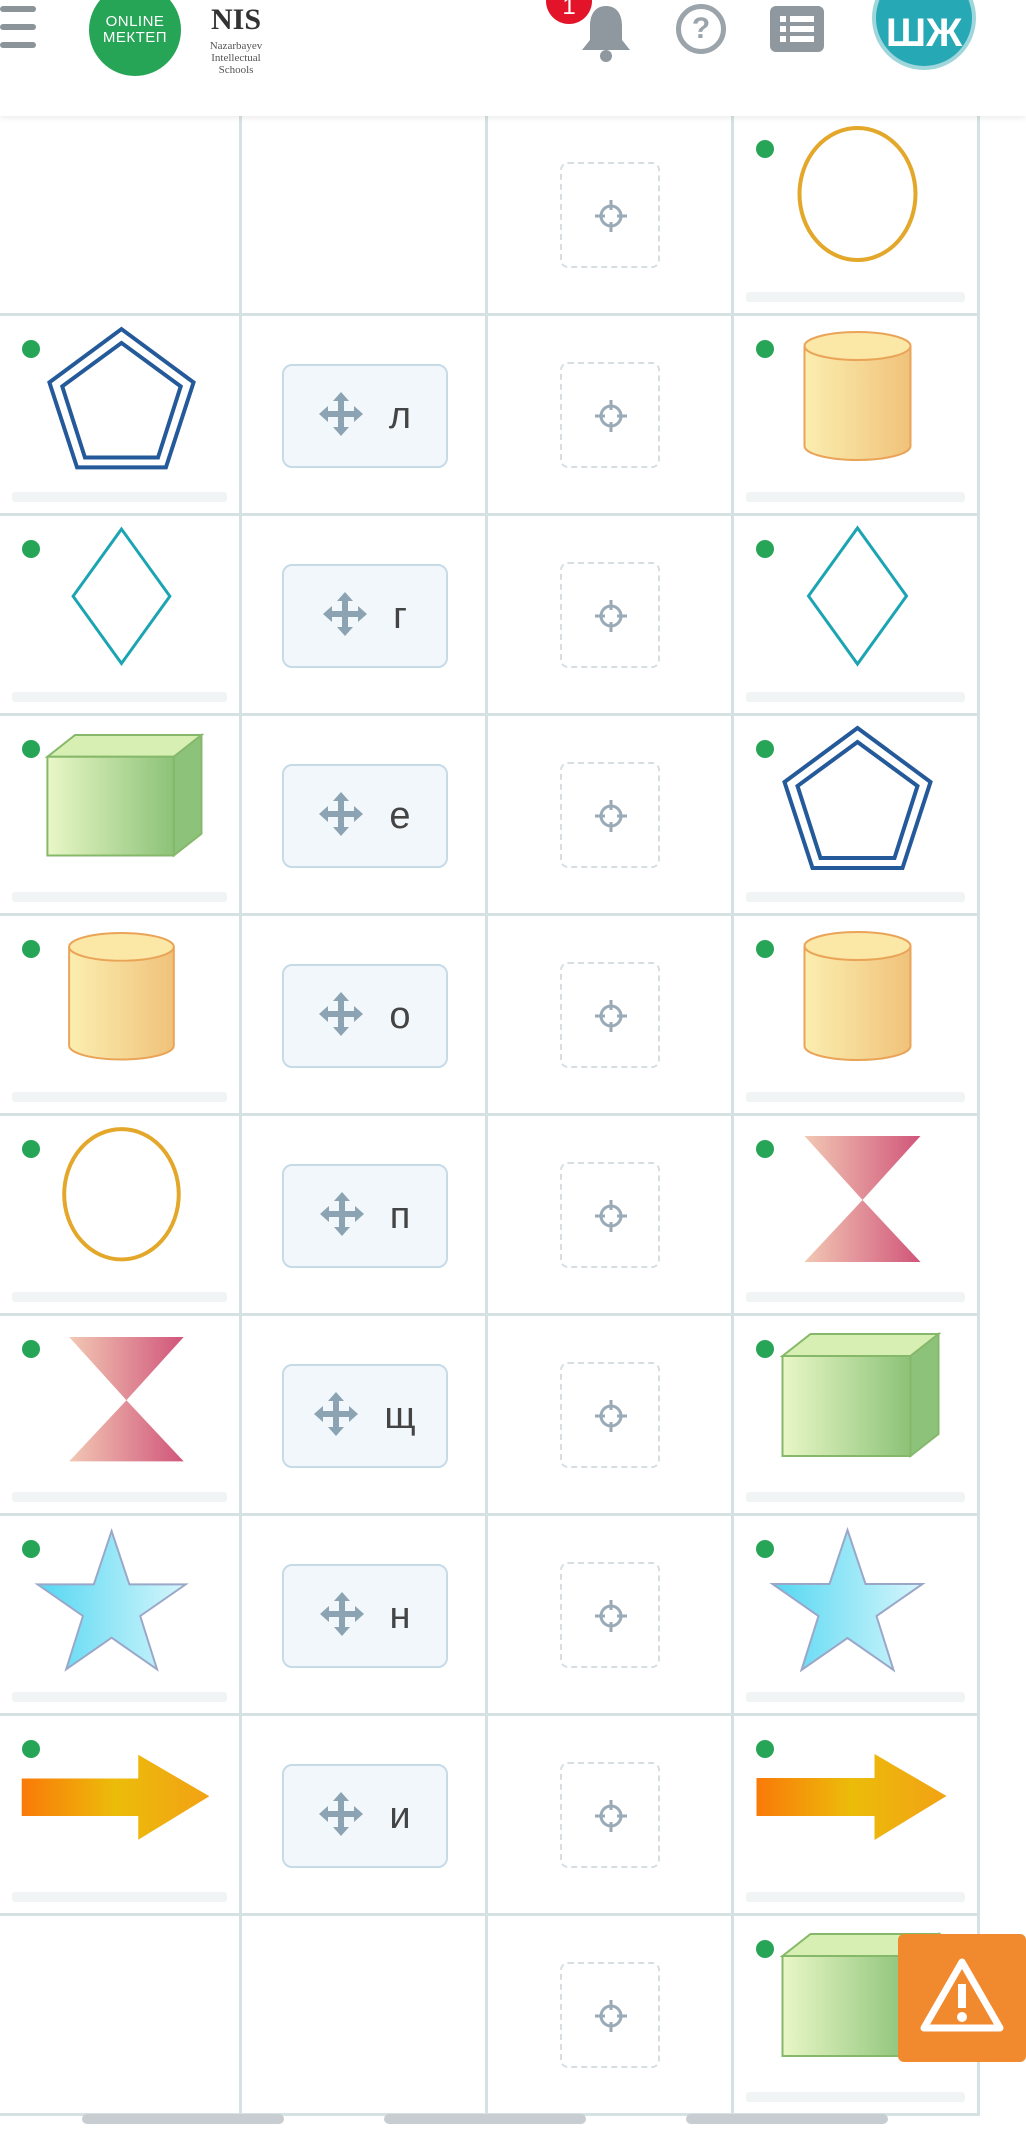 Image resolution: width=1026 pixels, height=2138 pixels. I want to click on grid-row: и, so click(490, 1816).